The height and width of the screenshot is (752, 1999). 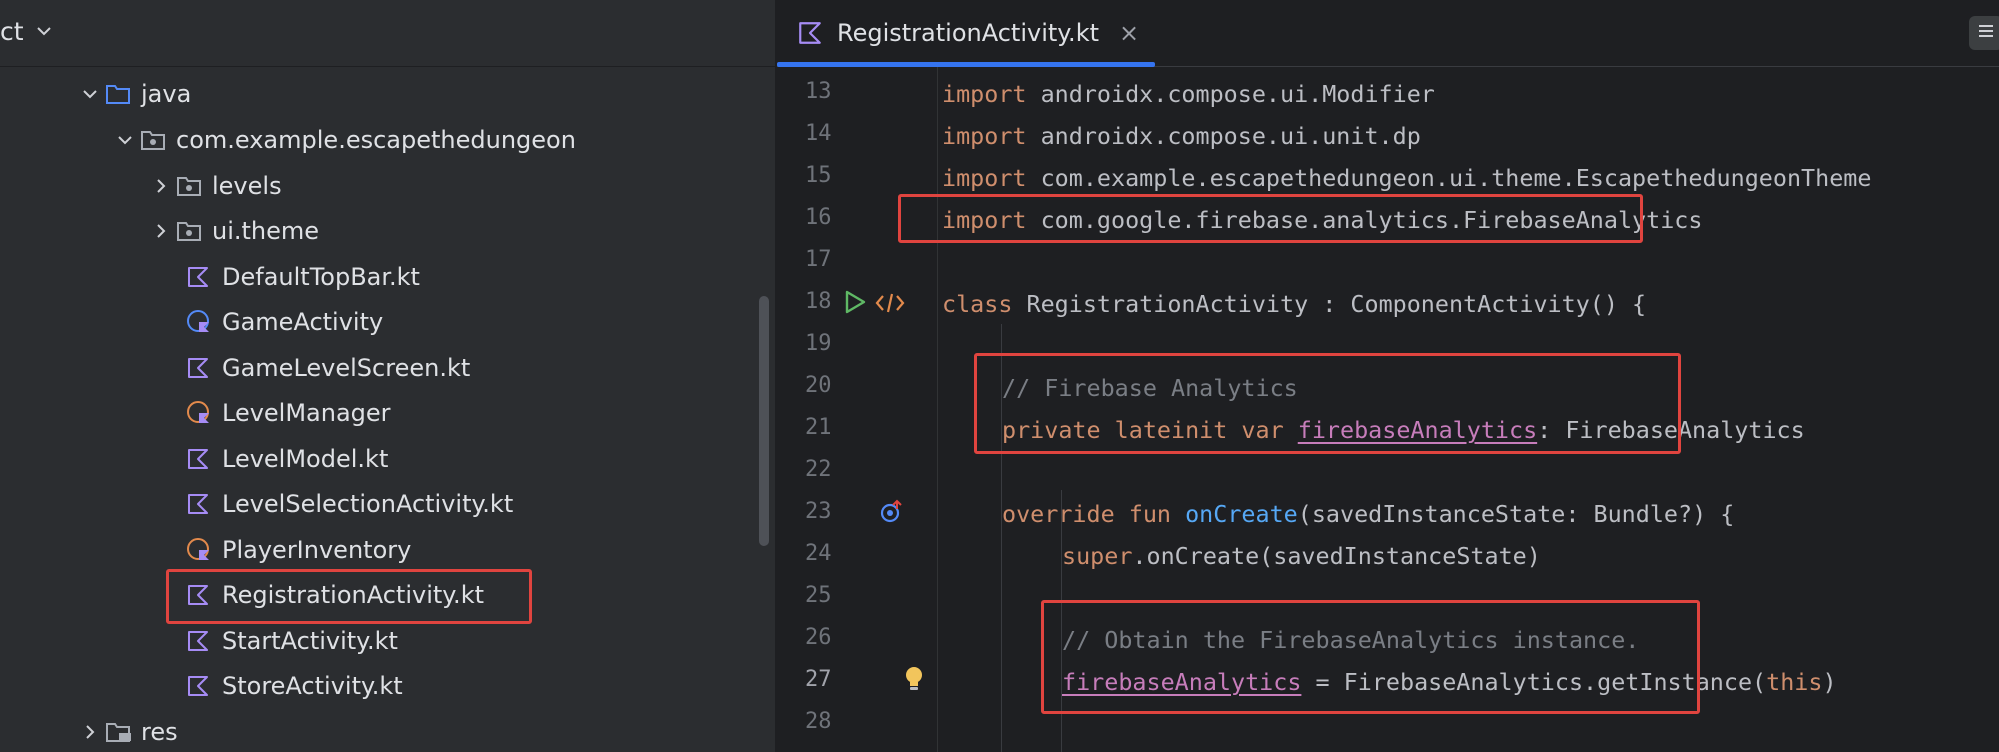 I want to click on tree-item-gameactivity: GameActivity, so click(x=284, y=322).